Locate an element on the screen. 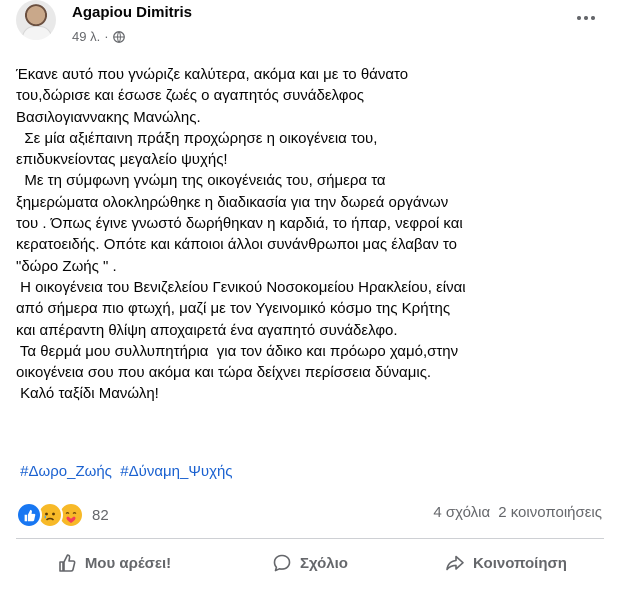 Image resolution: width=620 pixels, height=589 pixels. share-button: Κοινοποίηση is located at coordinates (506, 563).